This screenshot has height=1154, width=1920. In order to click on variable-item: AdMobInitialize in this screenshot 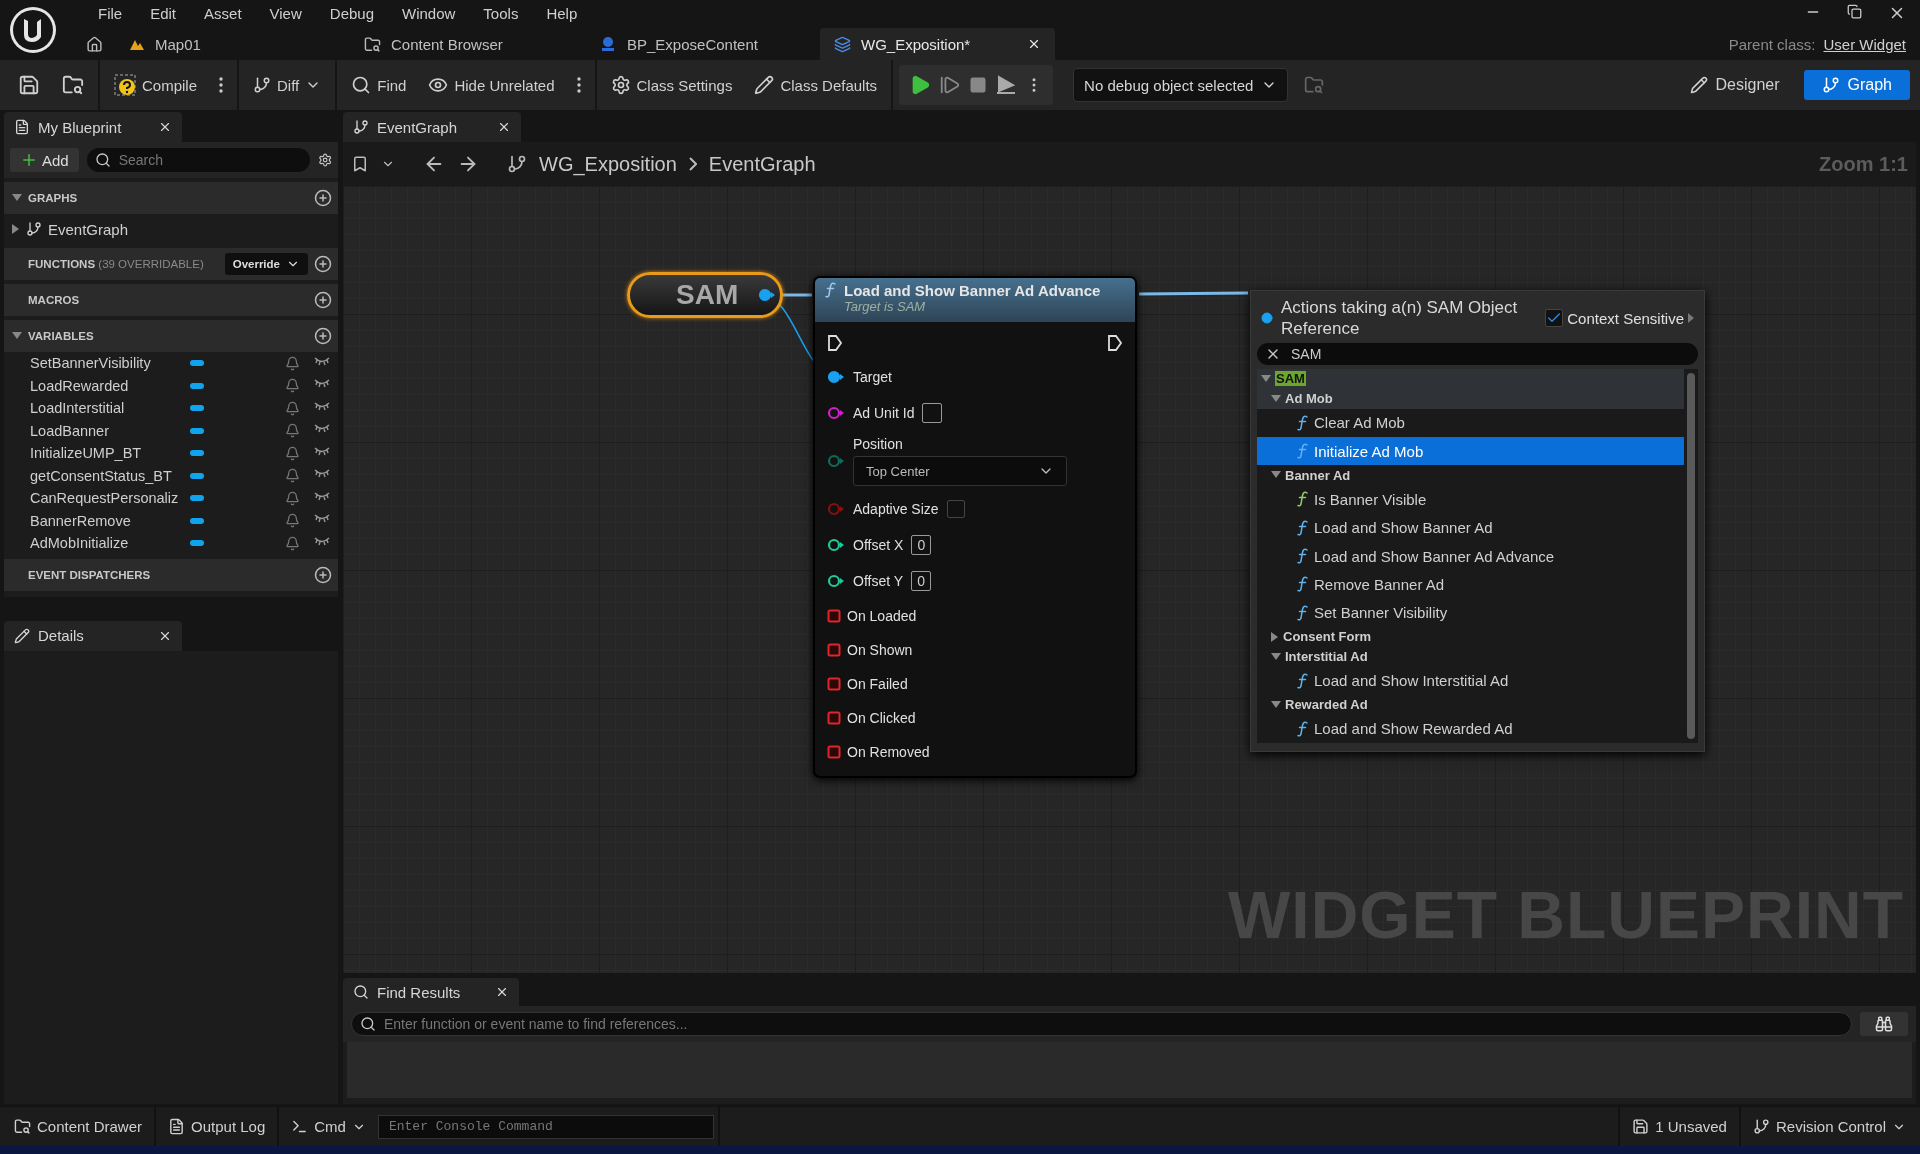, I will do `click(171, 543)`.